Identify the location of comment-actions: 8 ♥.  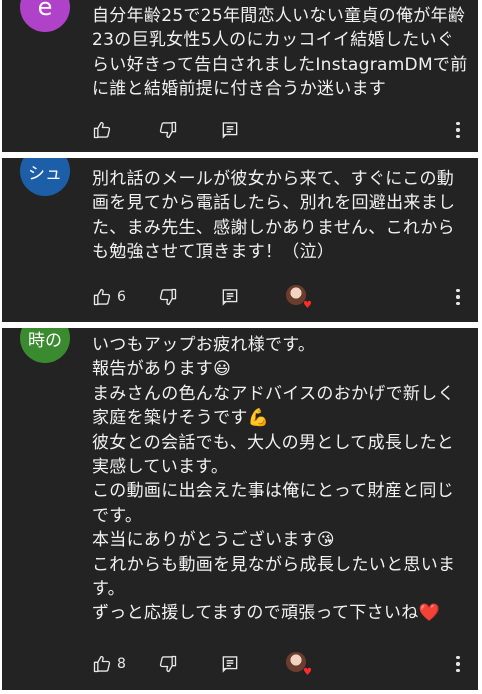
(281, 664).